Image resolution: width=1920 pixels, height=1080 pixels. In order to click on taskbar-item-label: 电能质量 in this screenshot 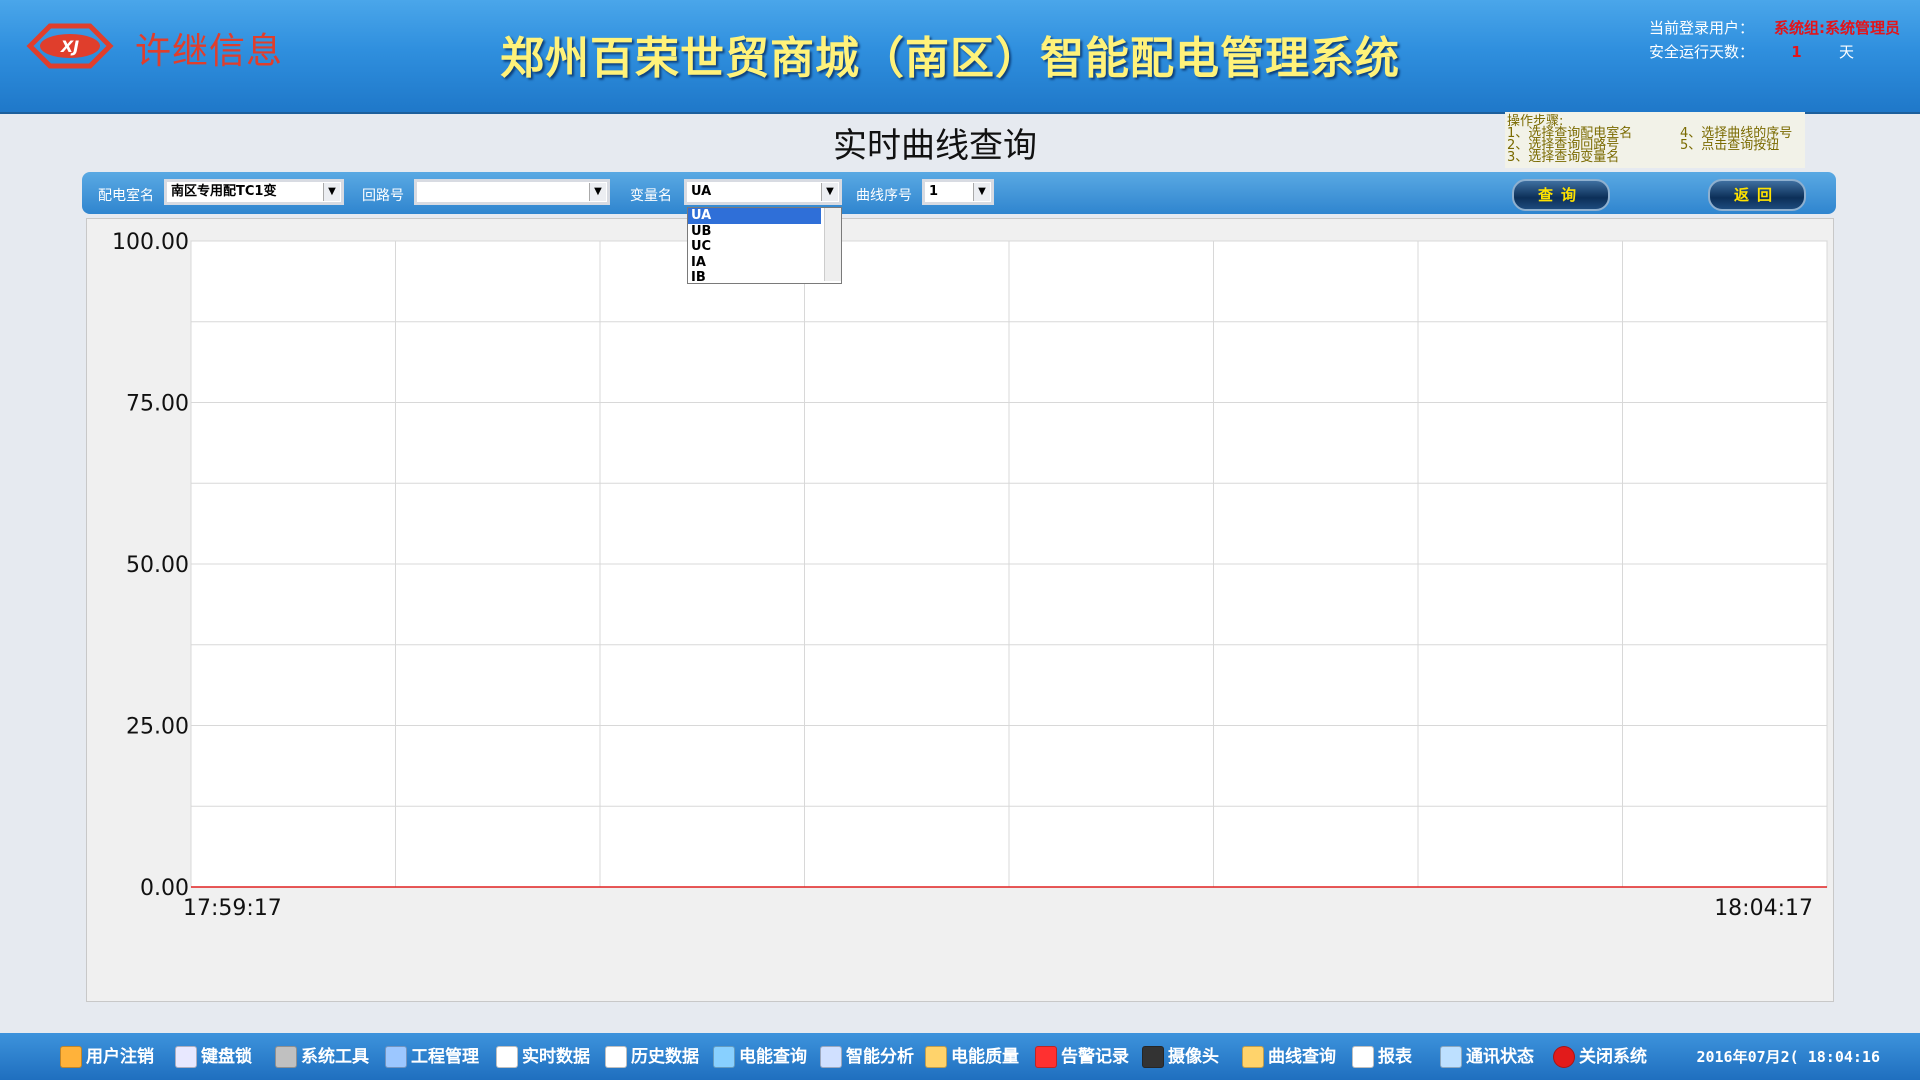, I will do `click(985, 1057)`.